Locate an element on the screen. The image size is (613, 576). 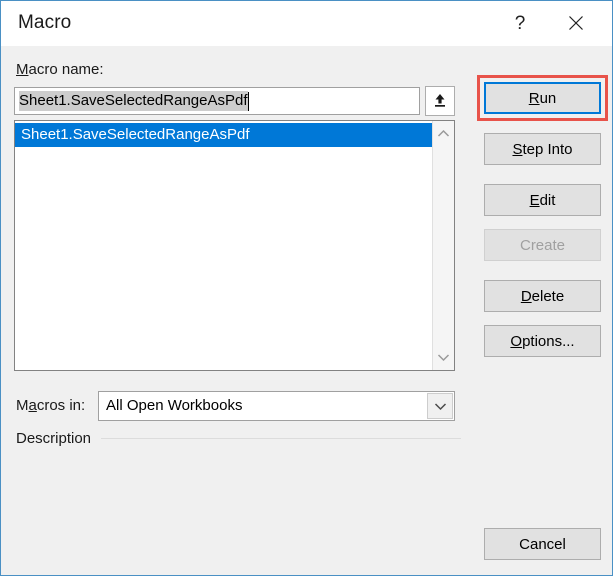
macro-name-value: Sheet1.SaveSelectedRangeAsPdf is located at coordinates (133, 101).